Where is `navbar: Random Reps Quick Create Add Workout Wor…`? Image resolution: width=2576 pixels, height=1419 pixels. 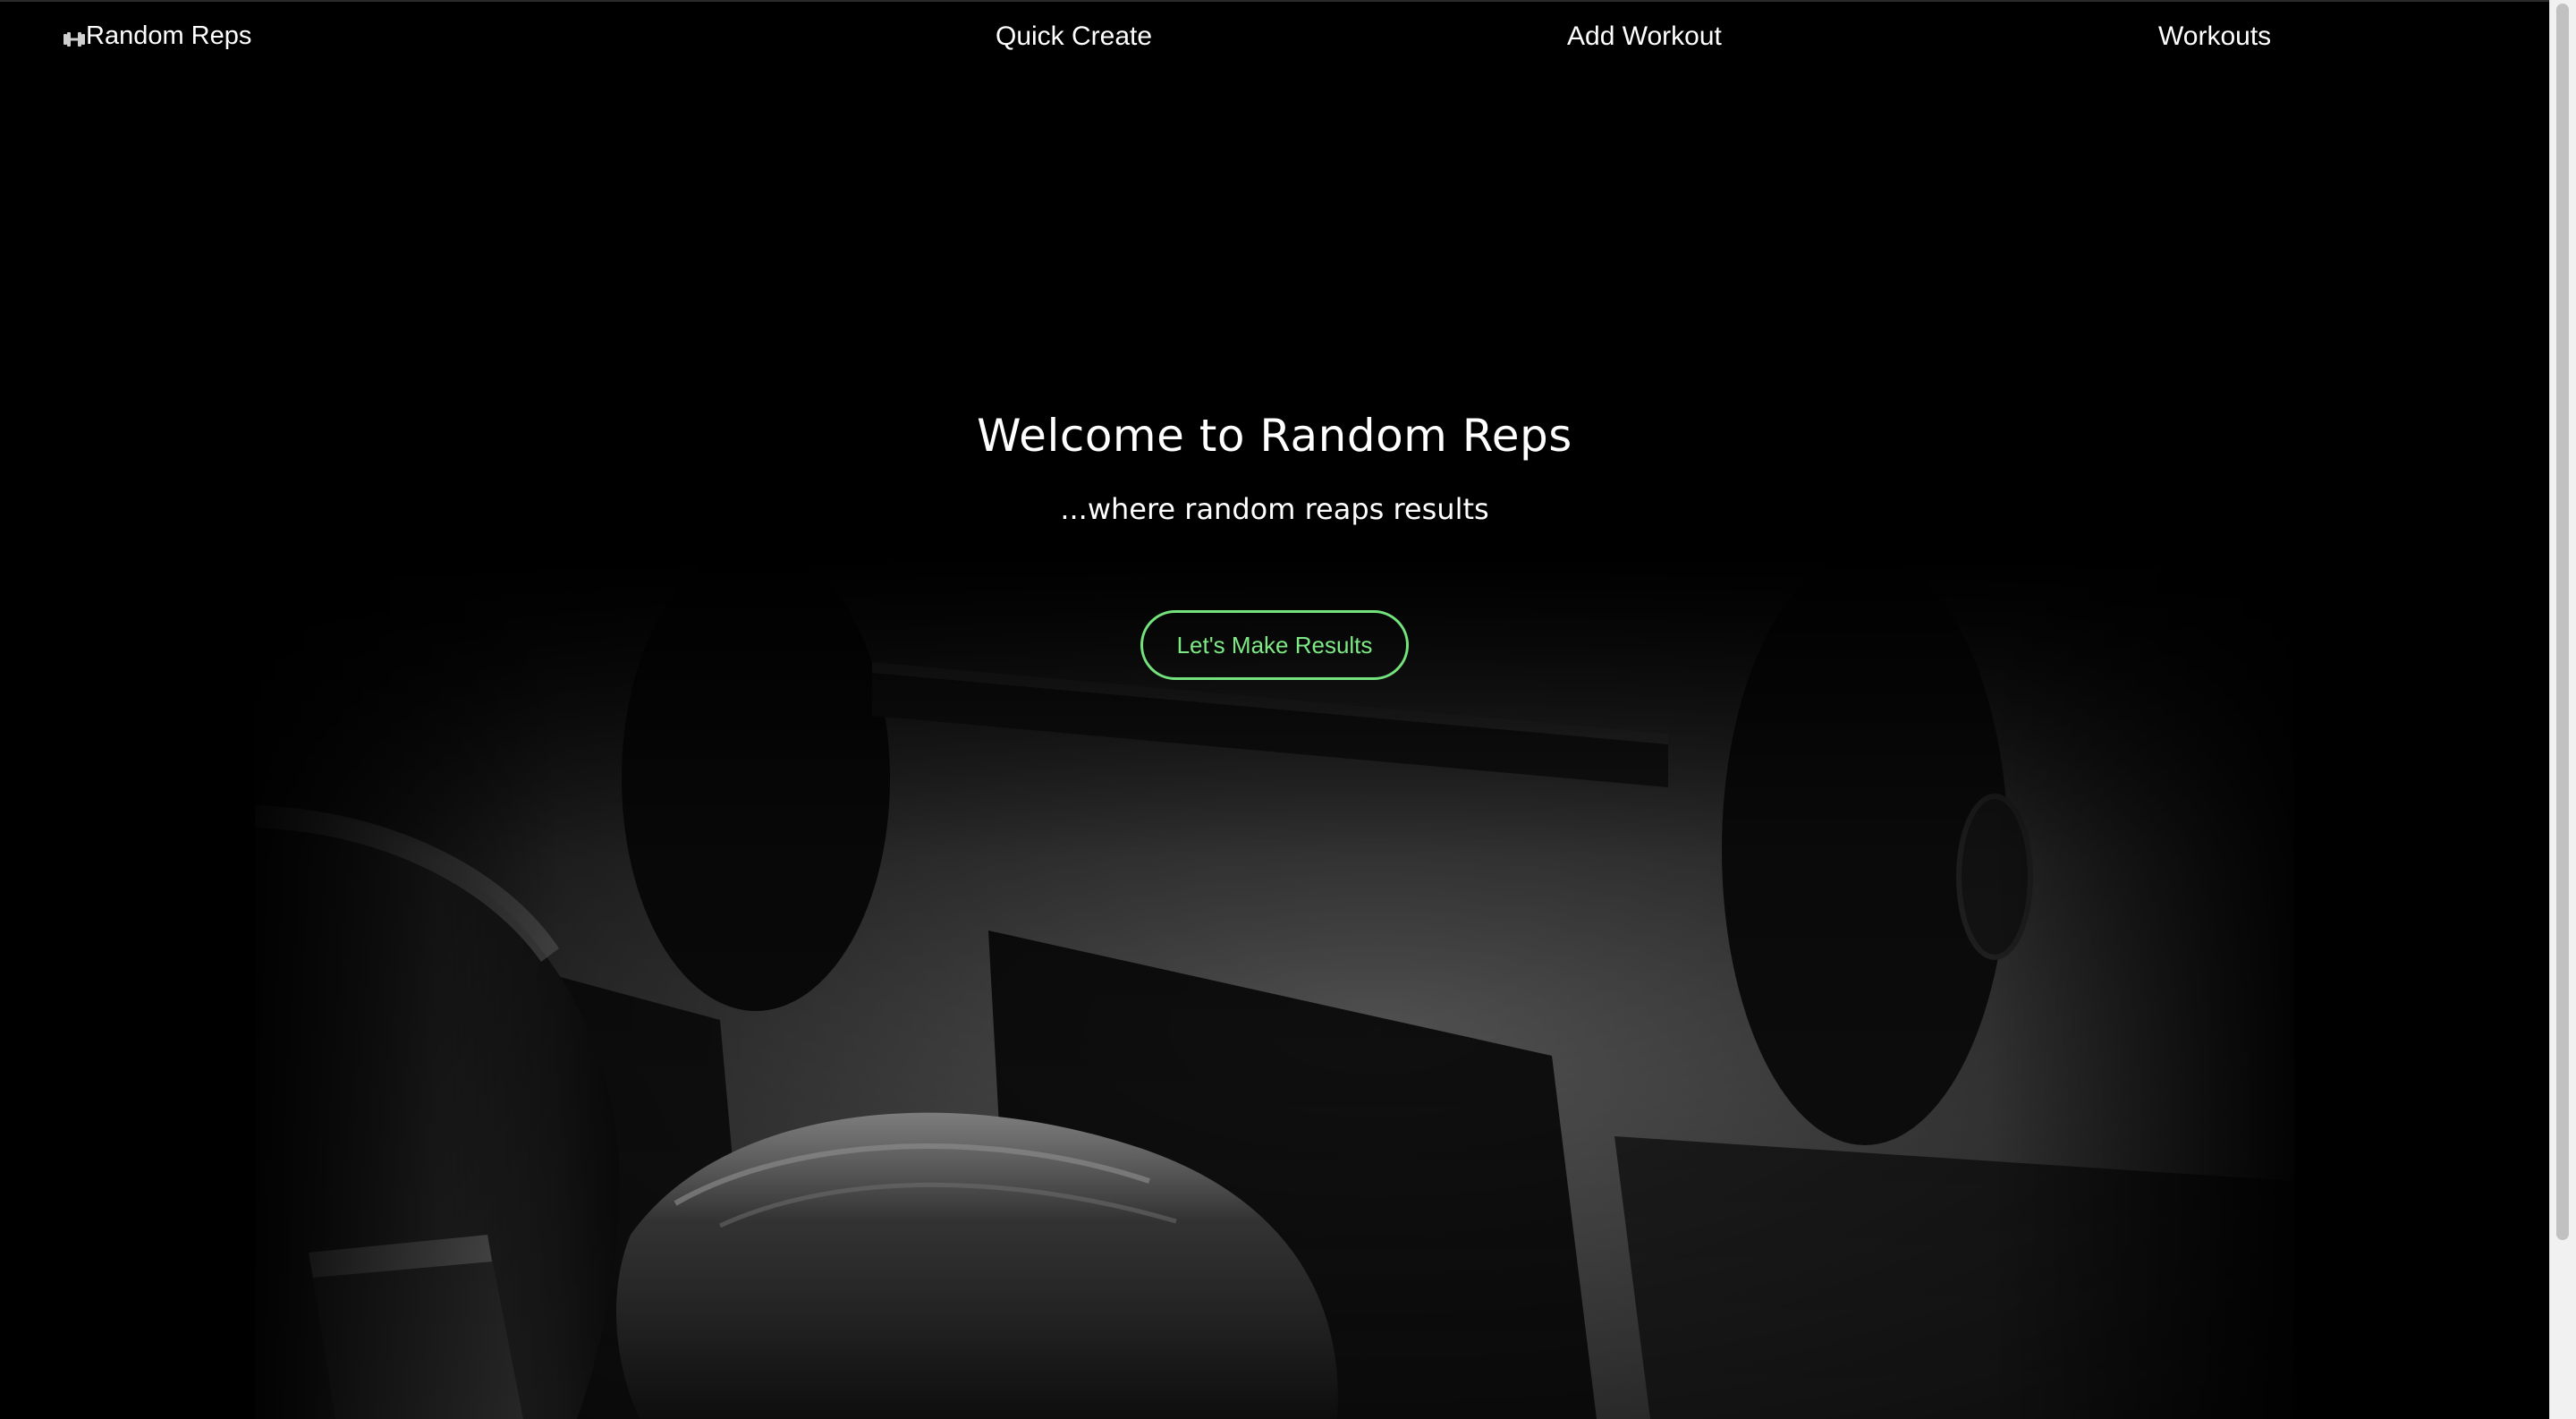 navbar: Random Reps Quick Create Add Workout Wor… is located at coordinates (1274, 37).